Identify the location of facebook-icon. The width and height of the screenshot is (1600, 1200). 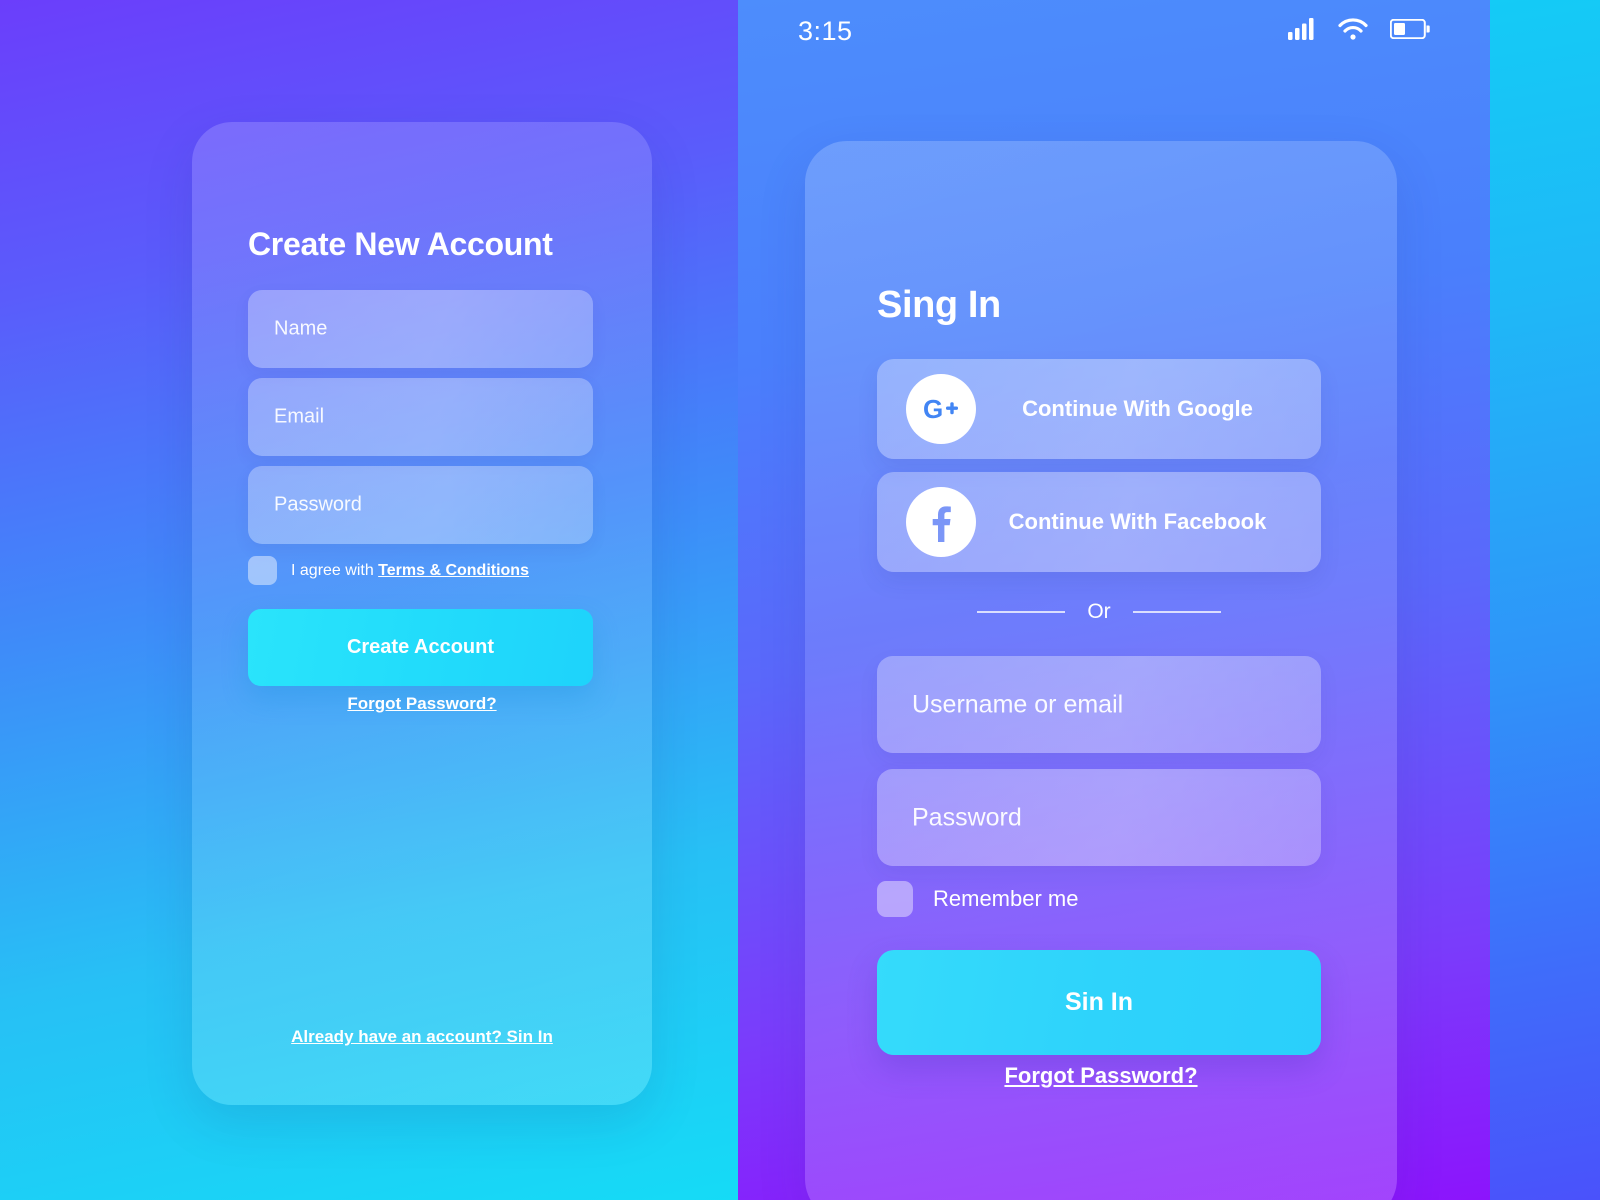
(941, 522).